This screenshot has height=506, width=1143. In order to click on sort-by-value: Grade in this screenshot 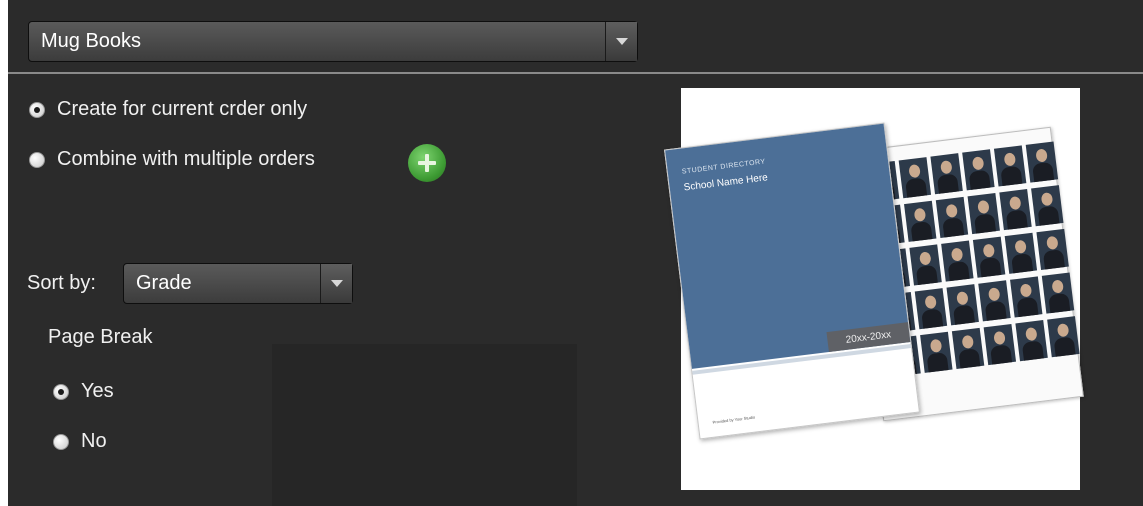, I will do `click(164, 283)`.